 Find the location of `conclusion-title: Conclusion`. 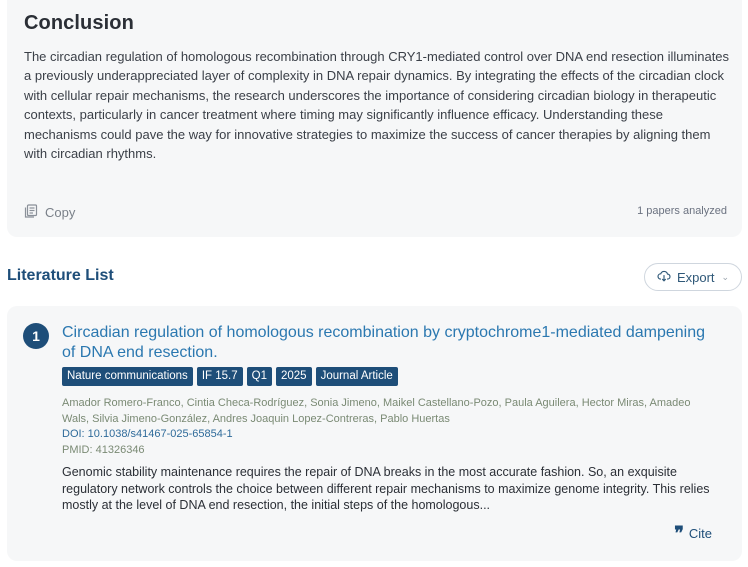

conclusion-title: Conclusion is located at coordinates (79, 23).